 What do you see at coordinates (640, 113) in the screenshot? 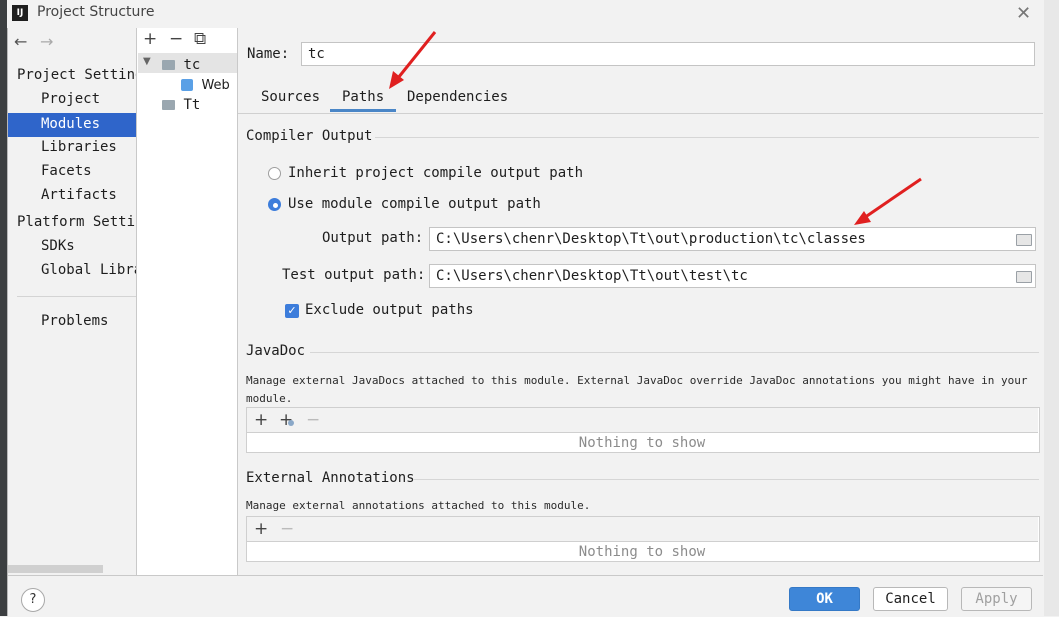
I see `tabs-underline` at bounding box center [640, 113].